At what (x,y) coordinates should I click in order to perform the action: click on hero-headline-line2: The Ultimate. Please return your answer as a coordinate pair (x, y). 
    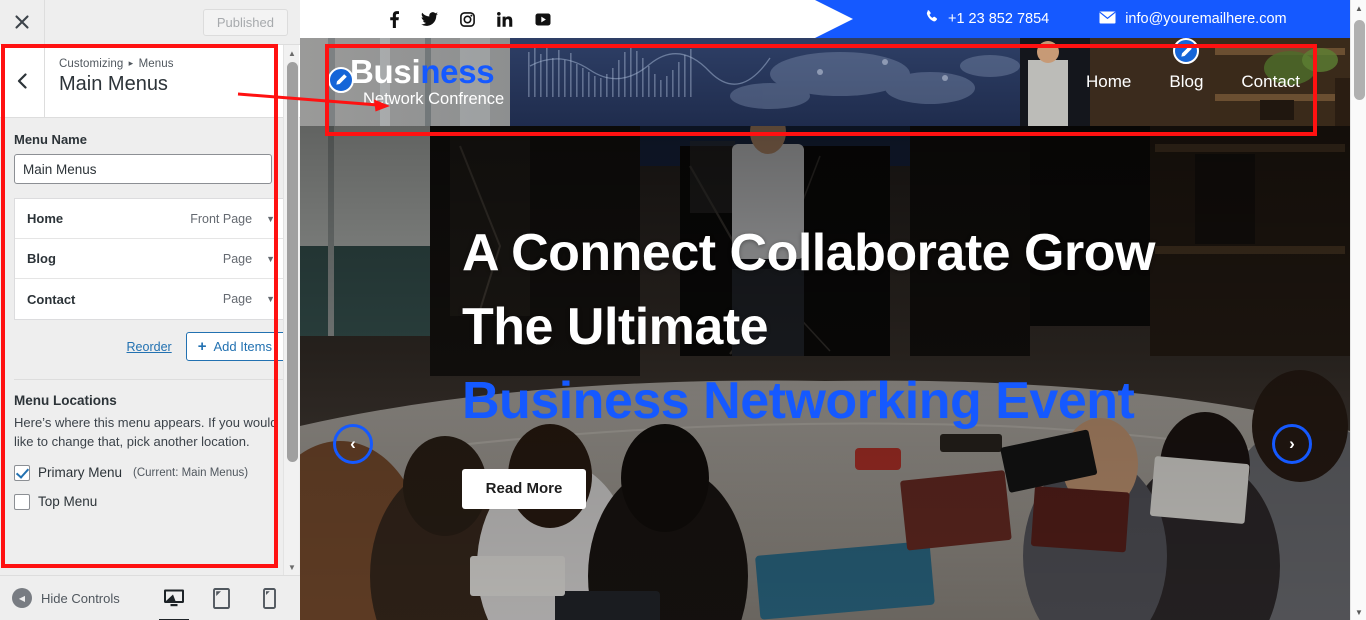
    Looking at the image, I should click on (615, 327).